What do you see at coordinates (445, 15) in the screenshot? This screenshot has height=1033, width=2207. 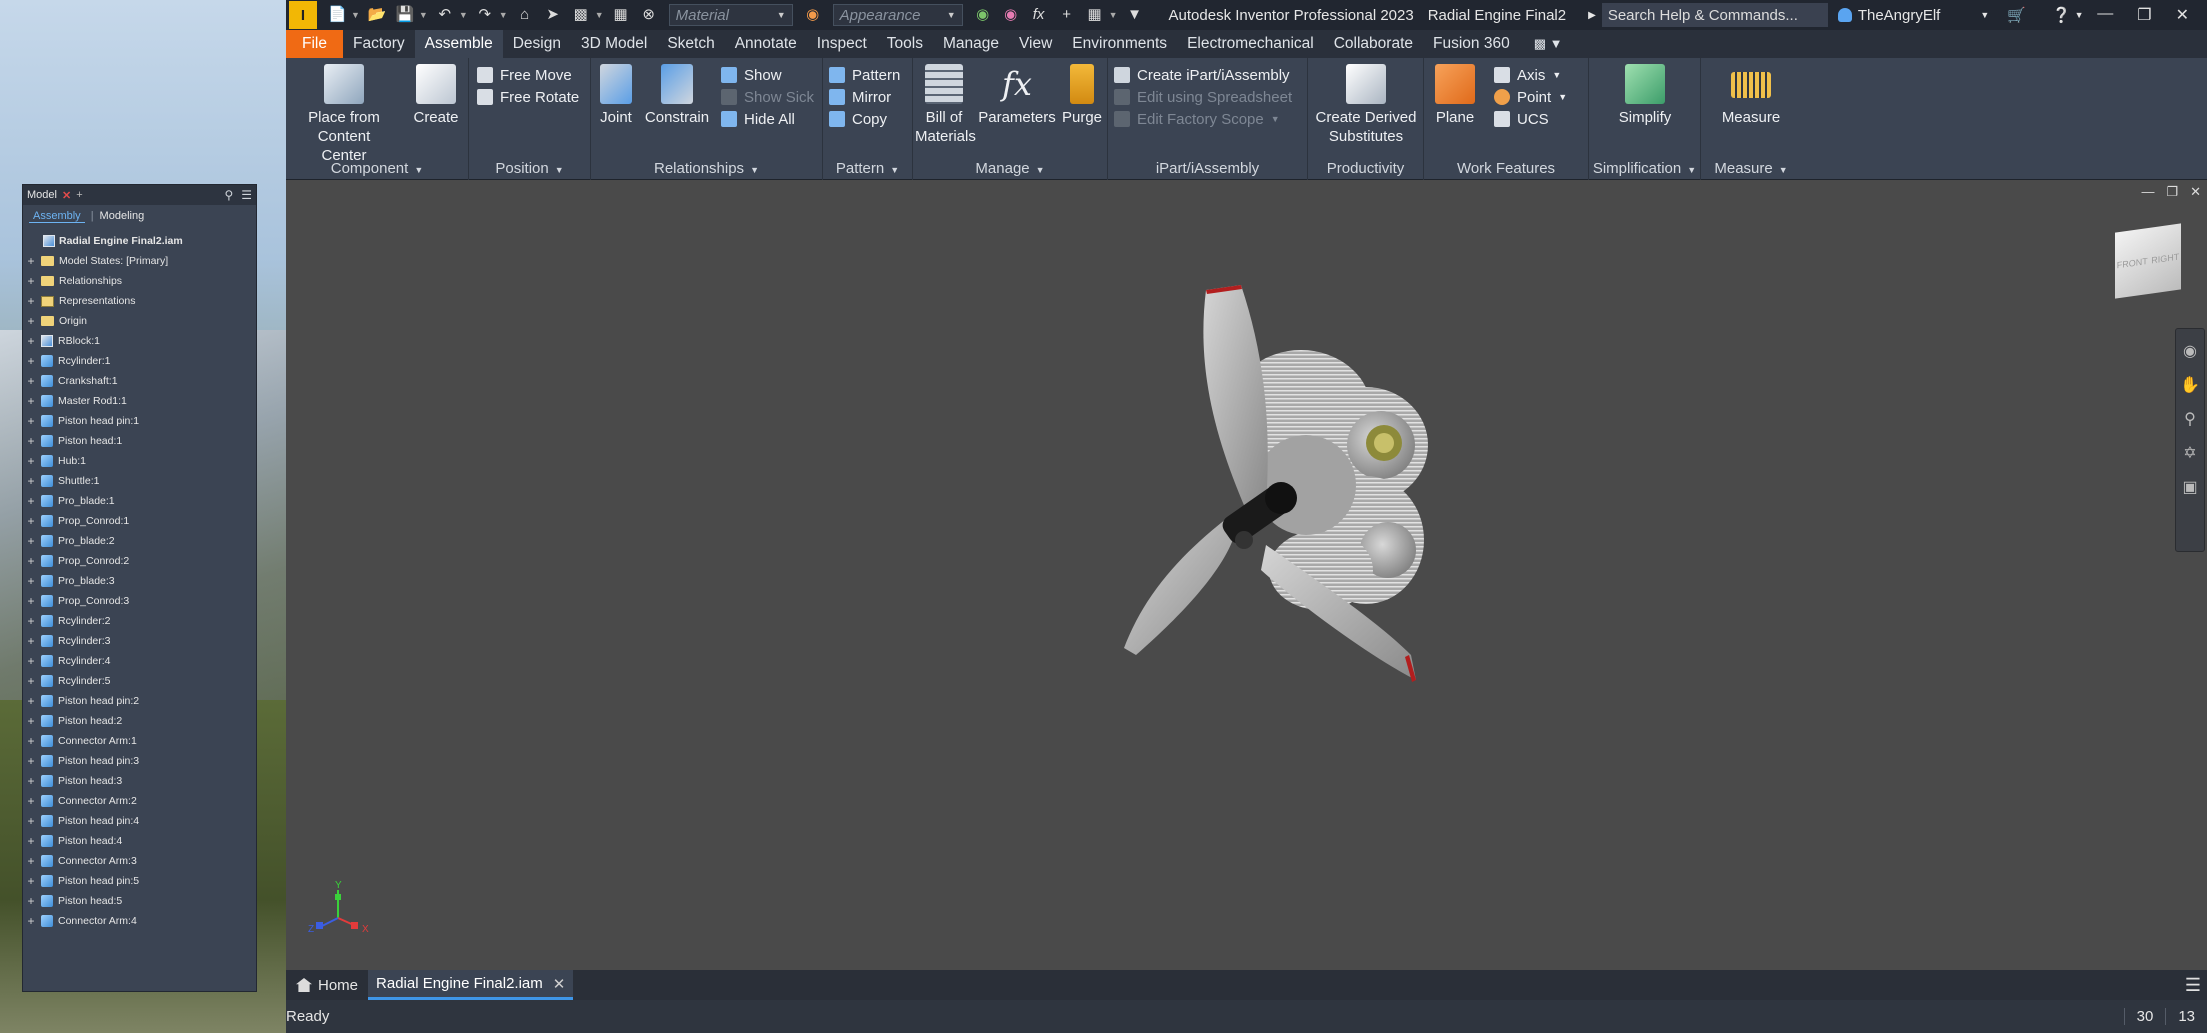 I see `undo-icon: ↶` at bounding box center [445, 15].